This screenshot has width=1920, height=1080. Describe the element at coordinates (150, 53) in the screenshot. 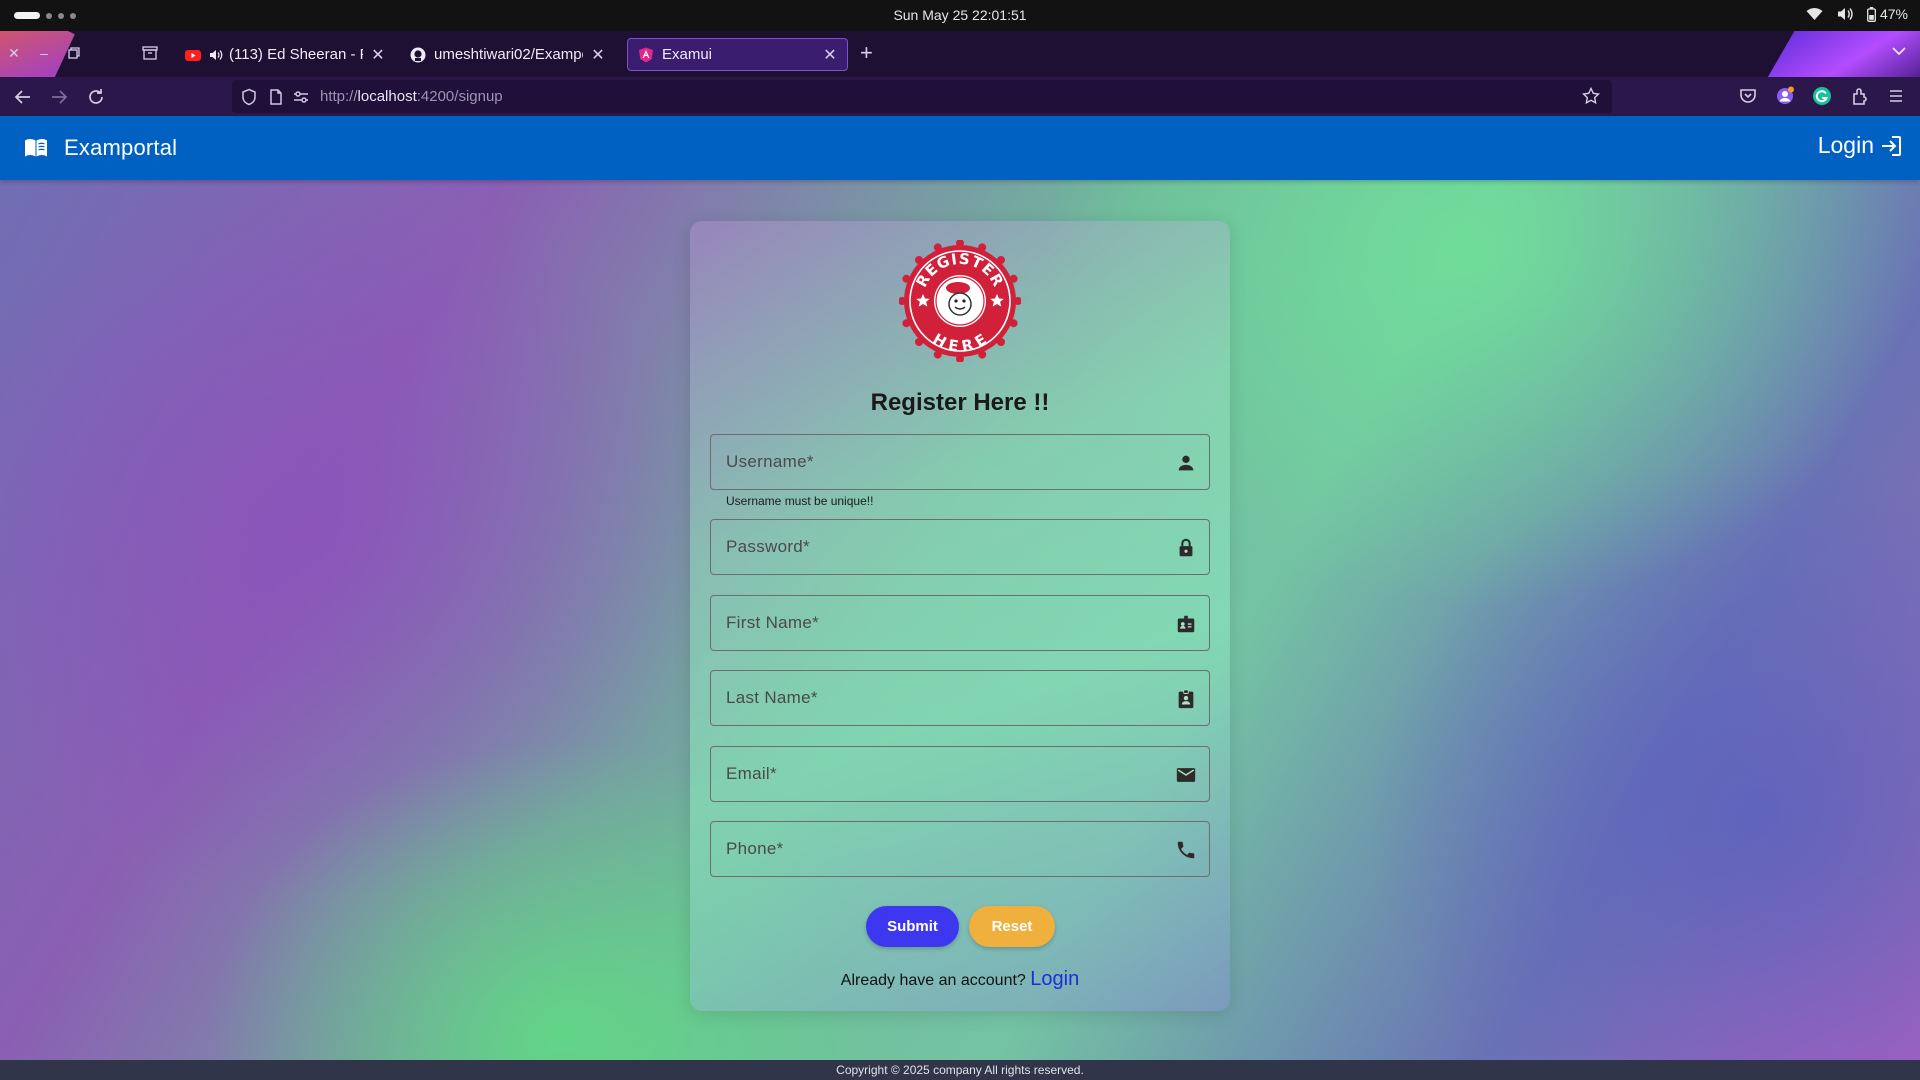

I see `tab-overview-icon` at that location.